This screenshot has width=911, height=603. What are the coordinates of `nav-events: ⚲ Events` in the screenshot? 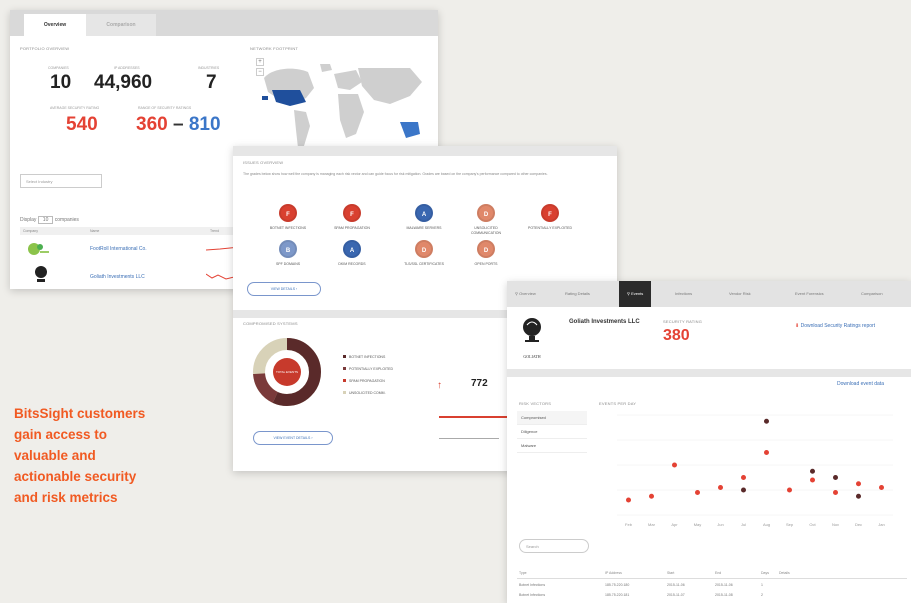 It's located at (635, 294).